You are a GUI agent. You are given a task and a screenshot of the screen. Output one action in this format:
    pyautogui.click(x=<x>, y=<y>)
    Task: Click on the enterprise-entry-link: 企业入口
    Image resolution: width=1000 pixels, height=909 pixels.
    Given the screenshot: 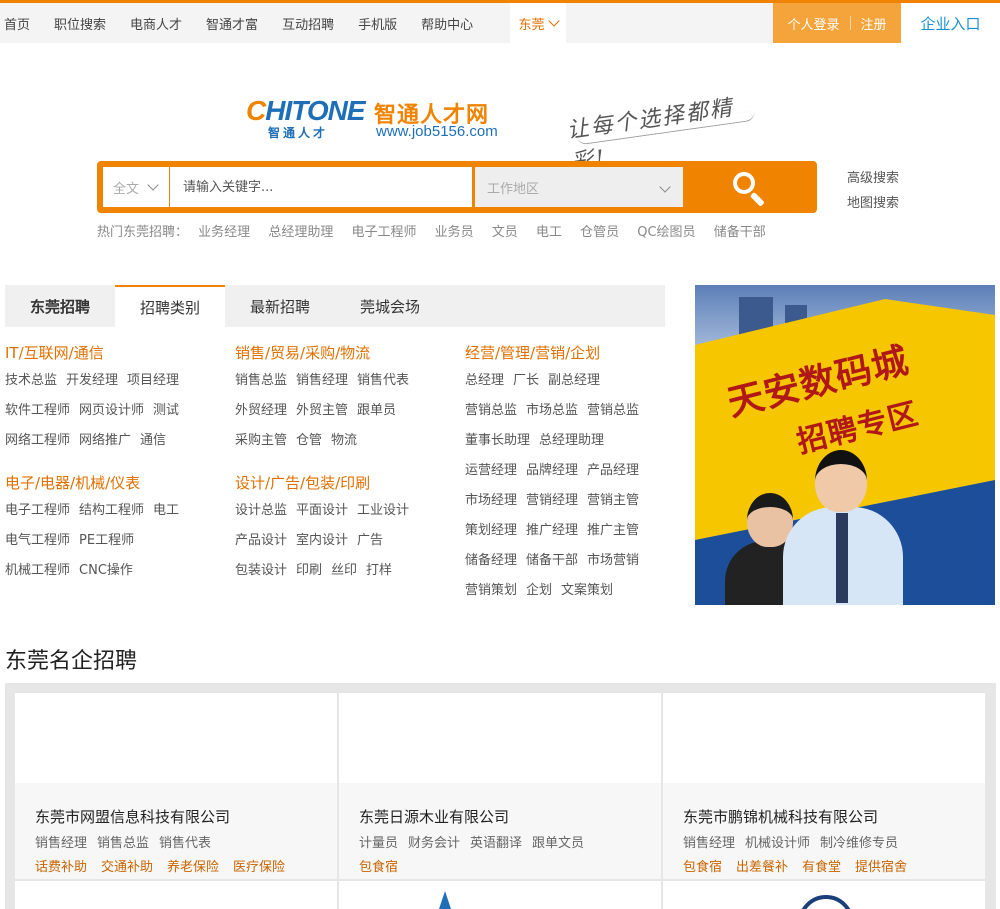 What is the action you would take?
    pyautogui.click(x=950, y=23)
    